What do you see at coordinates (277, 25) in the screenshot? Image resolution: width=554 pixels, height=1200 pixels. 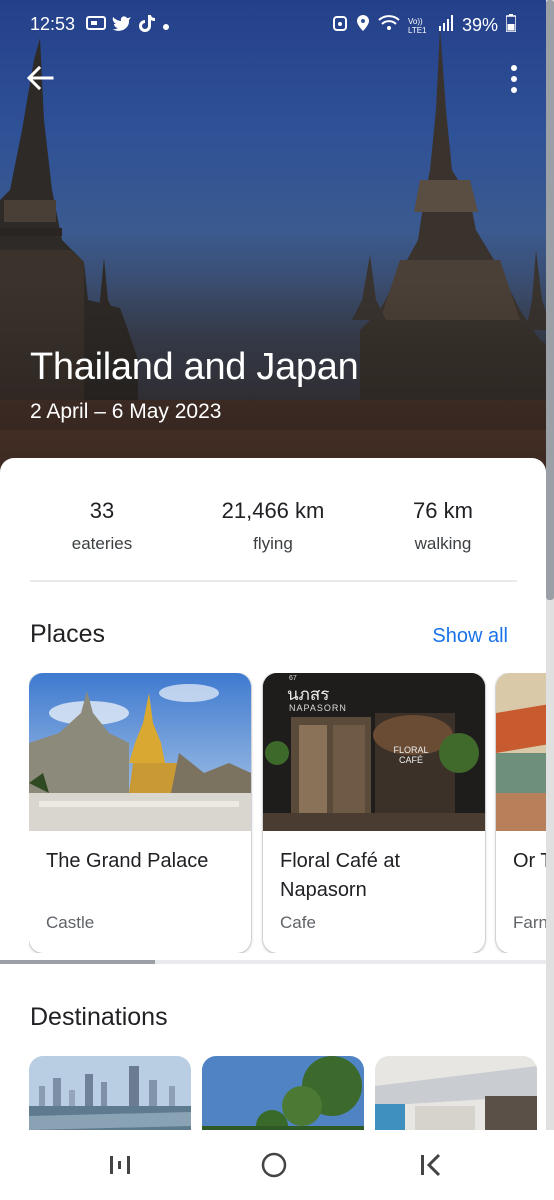 I see `status-bar: 12:53 Vo)) LTE1 39%` at bounding box center [277, 25].